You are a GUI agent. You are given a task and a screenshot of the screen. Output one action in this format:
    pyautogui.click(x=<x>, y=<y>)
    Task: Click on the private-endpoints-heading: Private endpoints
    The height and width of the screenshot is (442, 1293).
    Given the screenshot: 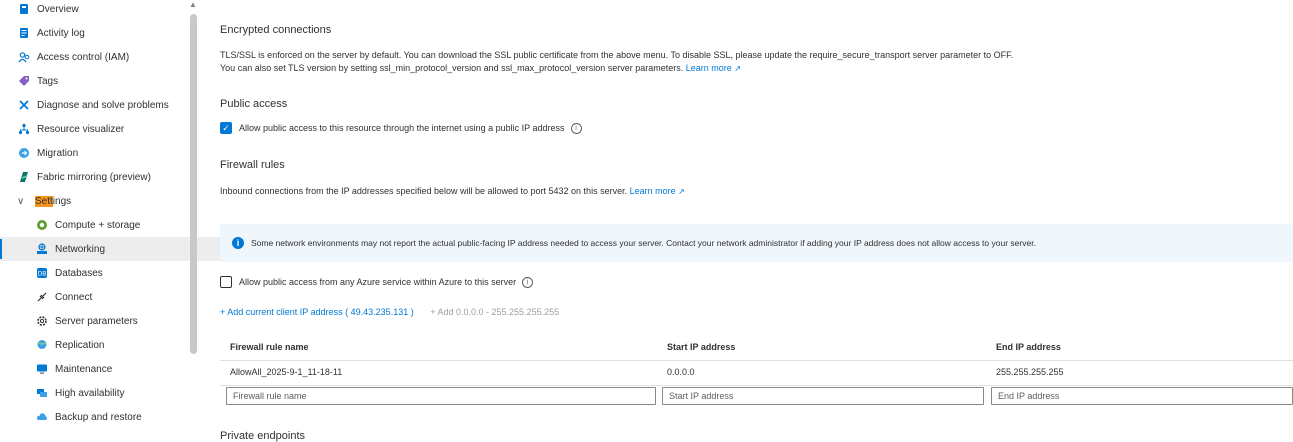 What is the action you would take?
    pyautogui.click(x=262, y=436)
    